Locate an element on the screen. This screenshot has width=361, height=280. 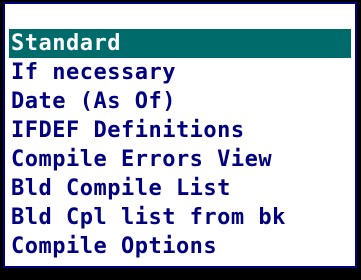
menu-item-compile-options: Compile Options is located at coordinates (180, 246).